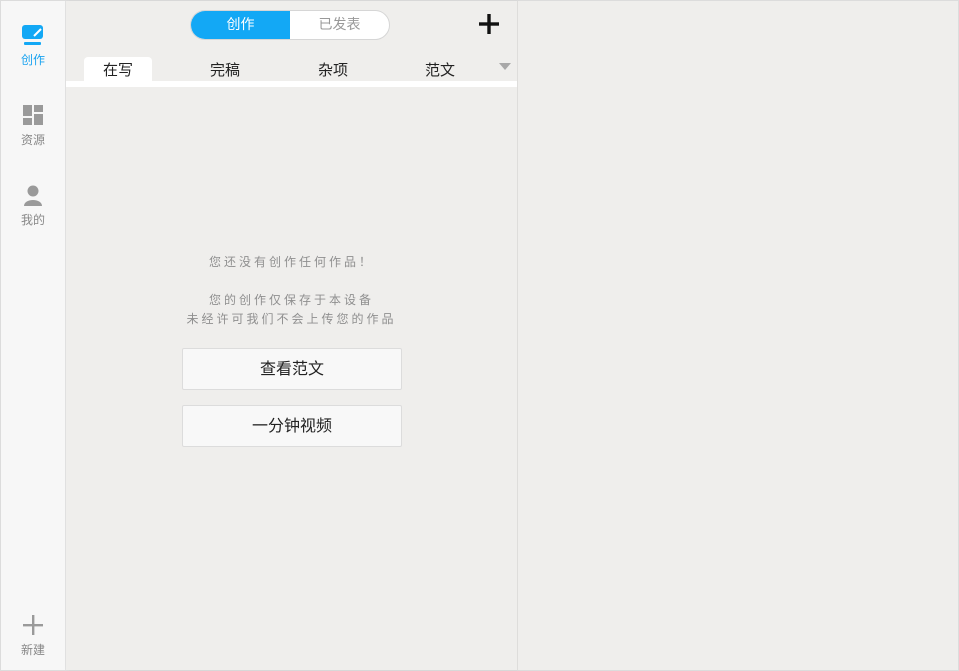 This screenshot has width=959, height=671. I want to click on add-work-button, so click(489, 24).